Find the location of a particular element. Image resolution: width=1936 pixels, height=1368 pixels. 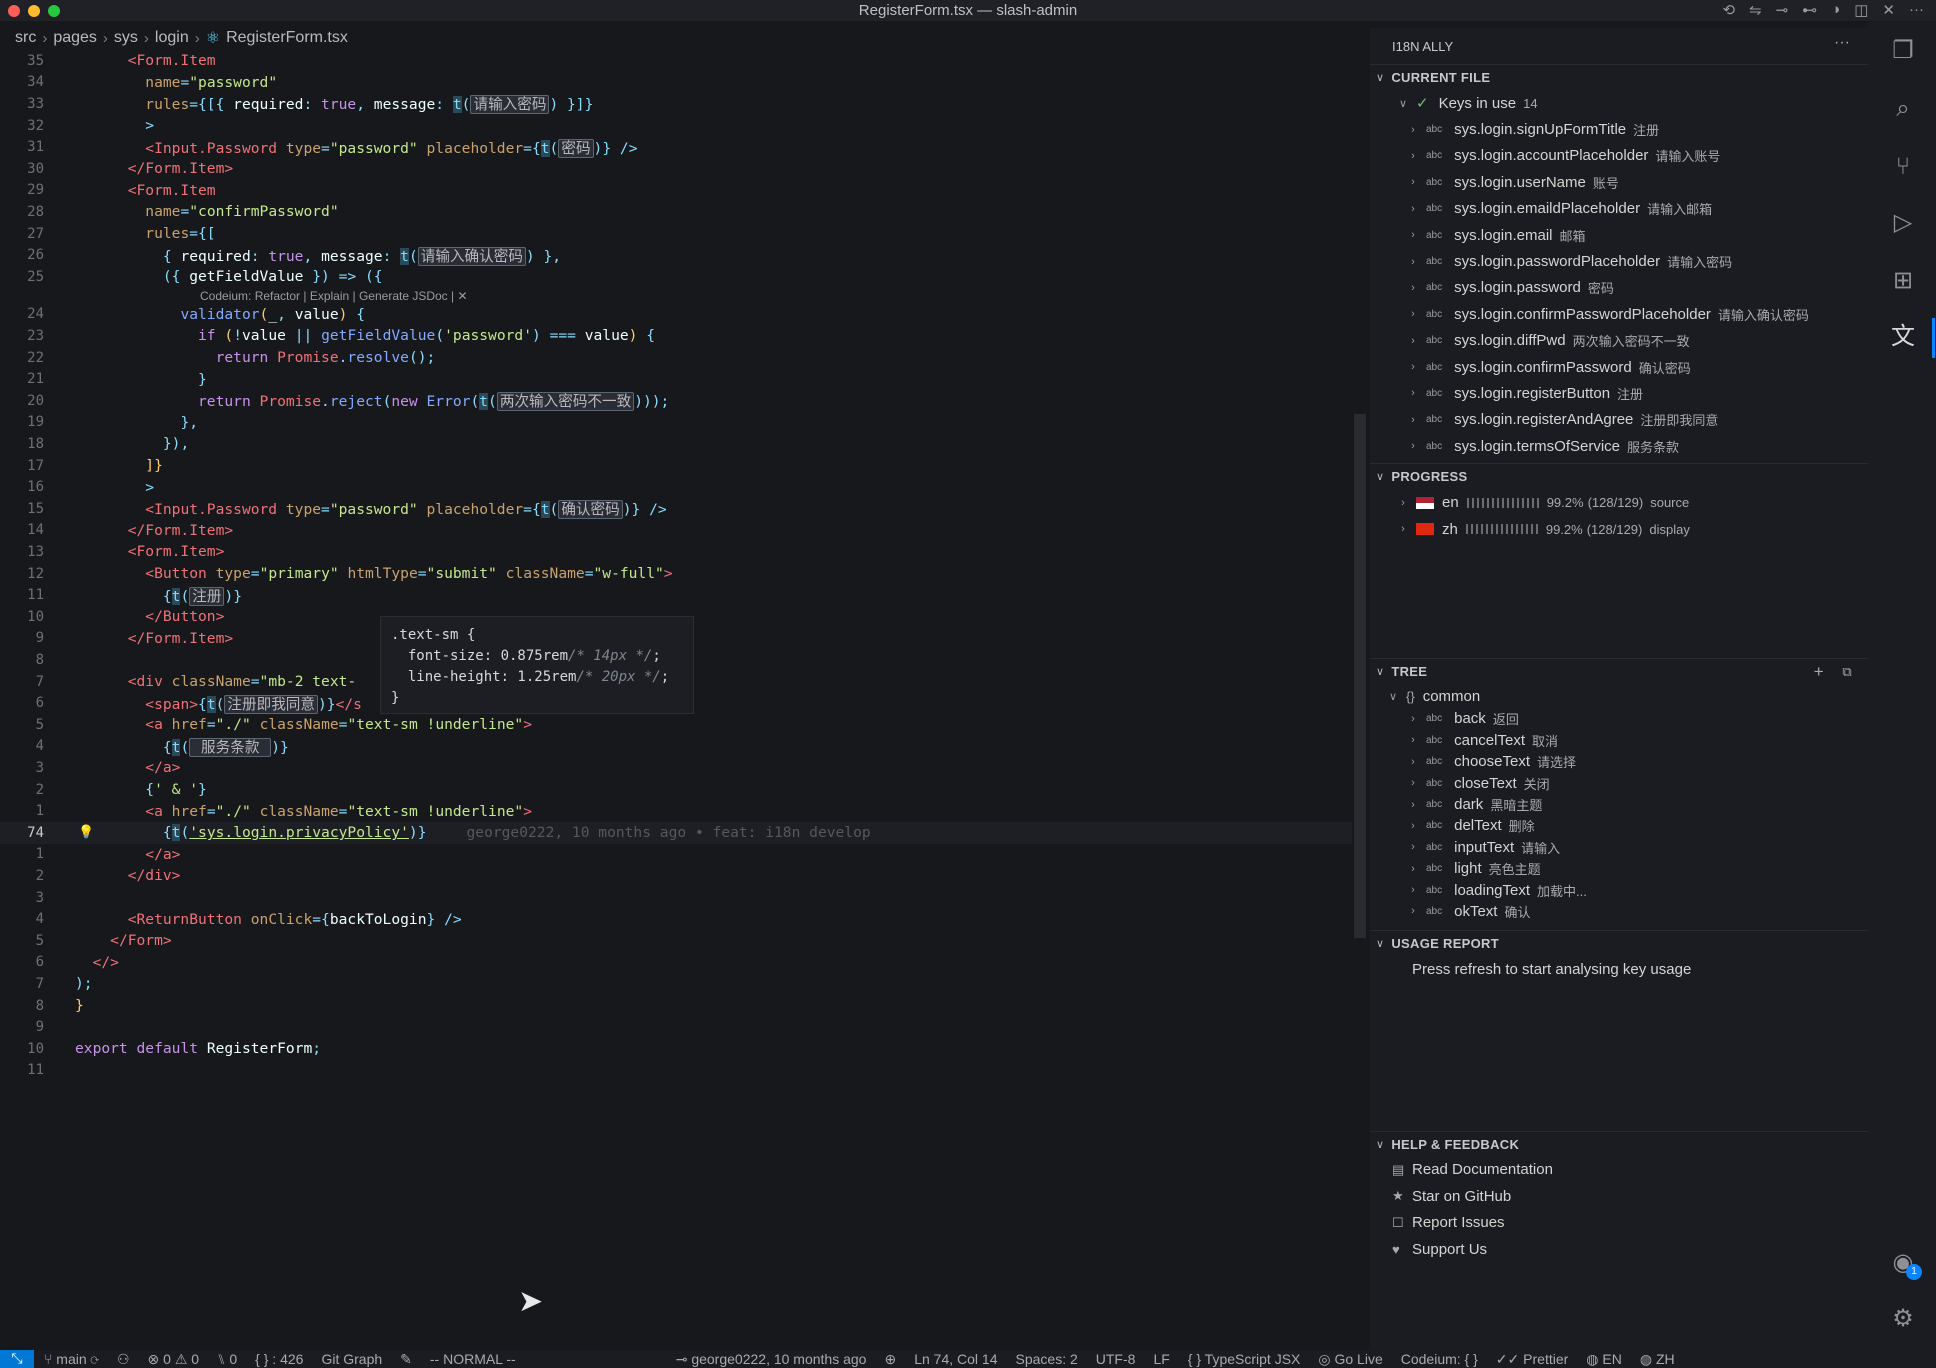

panel-more-icon: ··· is located at coordinates (1842, 43).